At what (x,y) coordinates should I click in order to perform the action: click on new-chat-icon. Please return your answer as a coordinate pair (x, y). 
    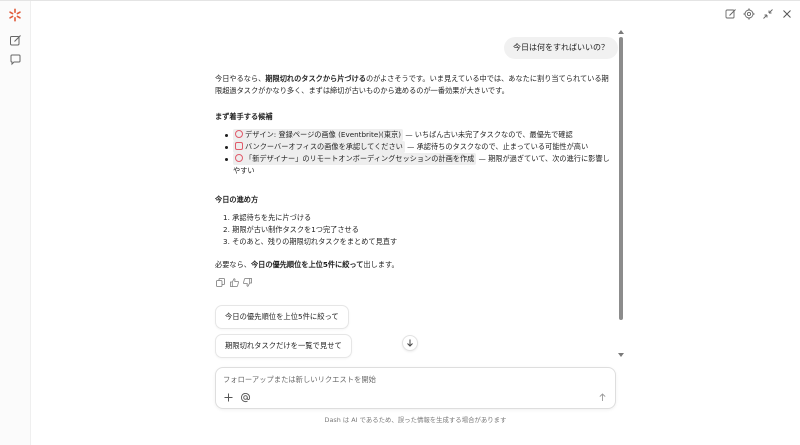
    Looking at the image, I should click on (15, 40).